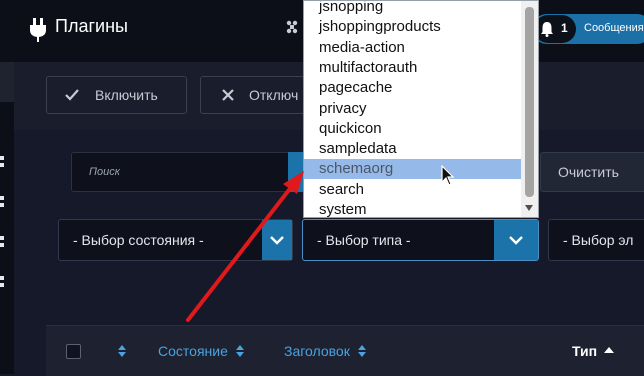  Describe the element at coordinates (413, 9) in the screenshot. I see `dropdown-option: jsnopping` at that location.